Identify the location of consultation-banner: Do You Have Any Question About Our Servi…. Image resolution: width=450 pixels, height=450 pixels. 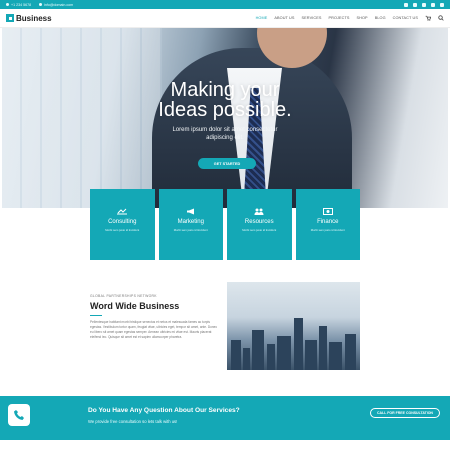
(225, 418).